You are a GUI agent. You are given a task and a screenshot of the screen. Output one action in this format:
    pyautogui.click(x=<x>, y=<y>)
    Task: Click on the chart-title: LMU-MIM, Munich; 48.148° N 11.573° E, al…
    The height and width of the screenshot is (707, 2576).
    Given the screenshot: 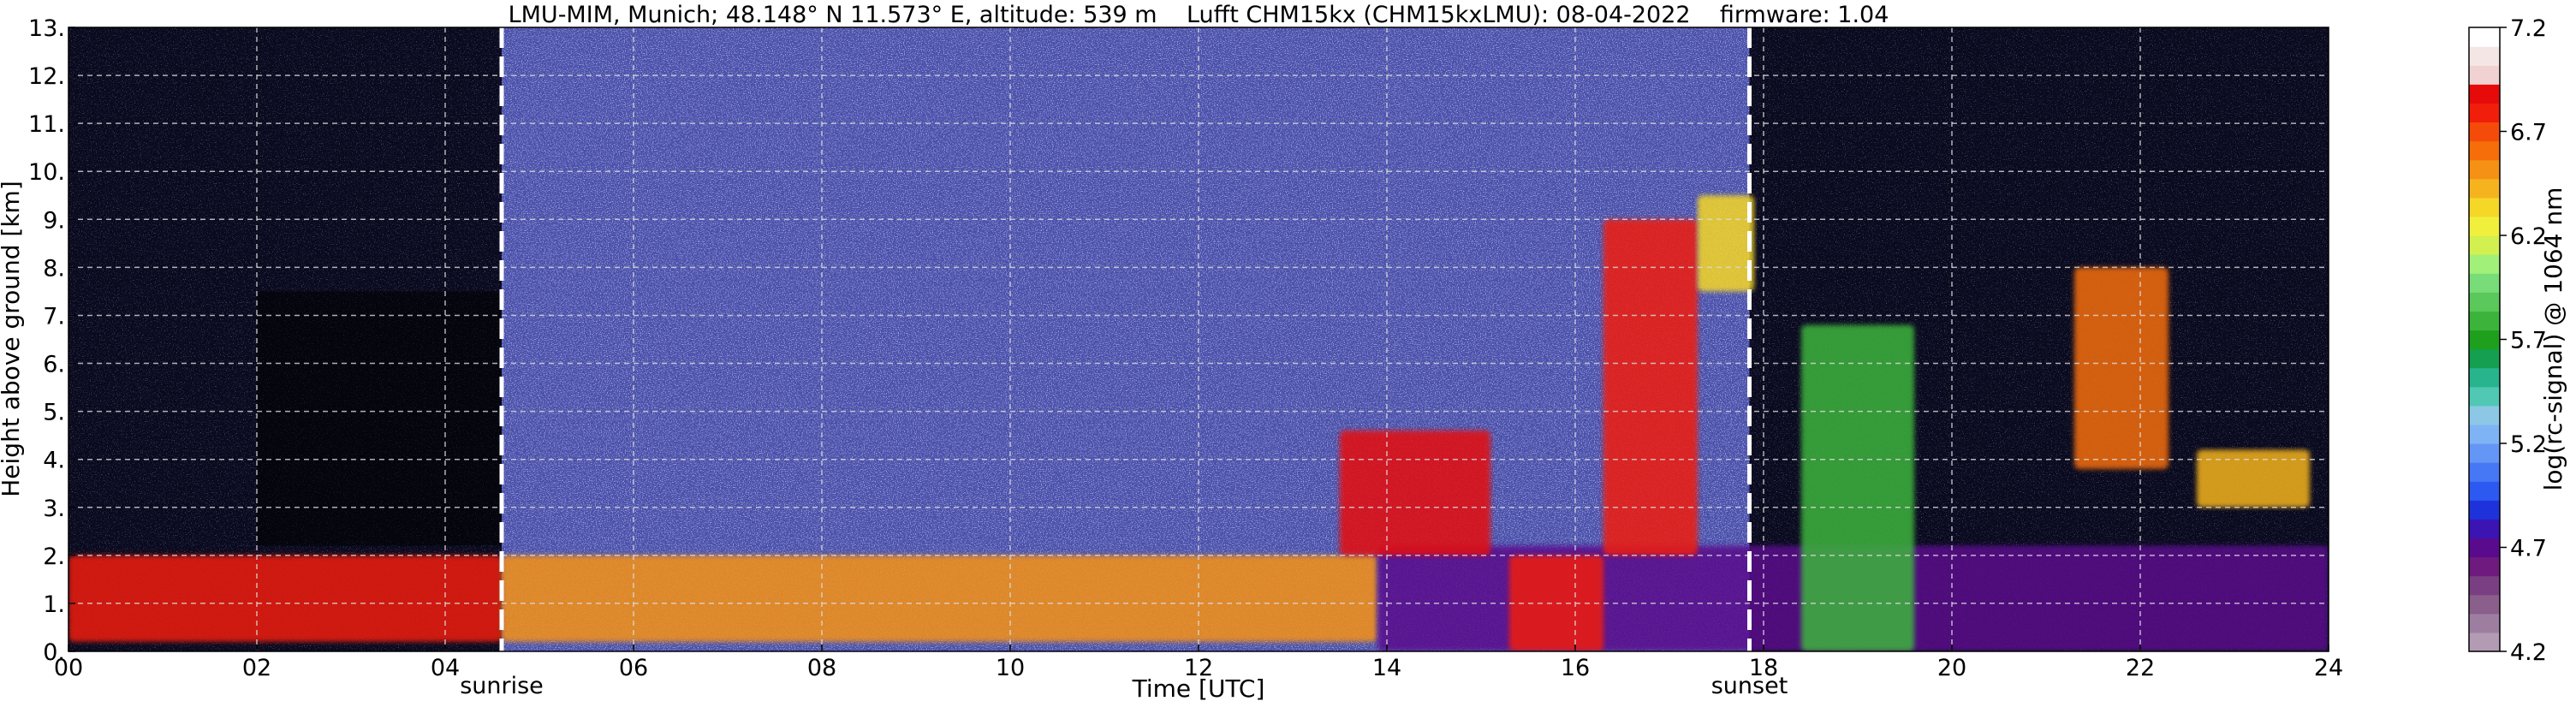 What is the action you would take?
    pyautogui.click(x=1199, y=15)
    